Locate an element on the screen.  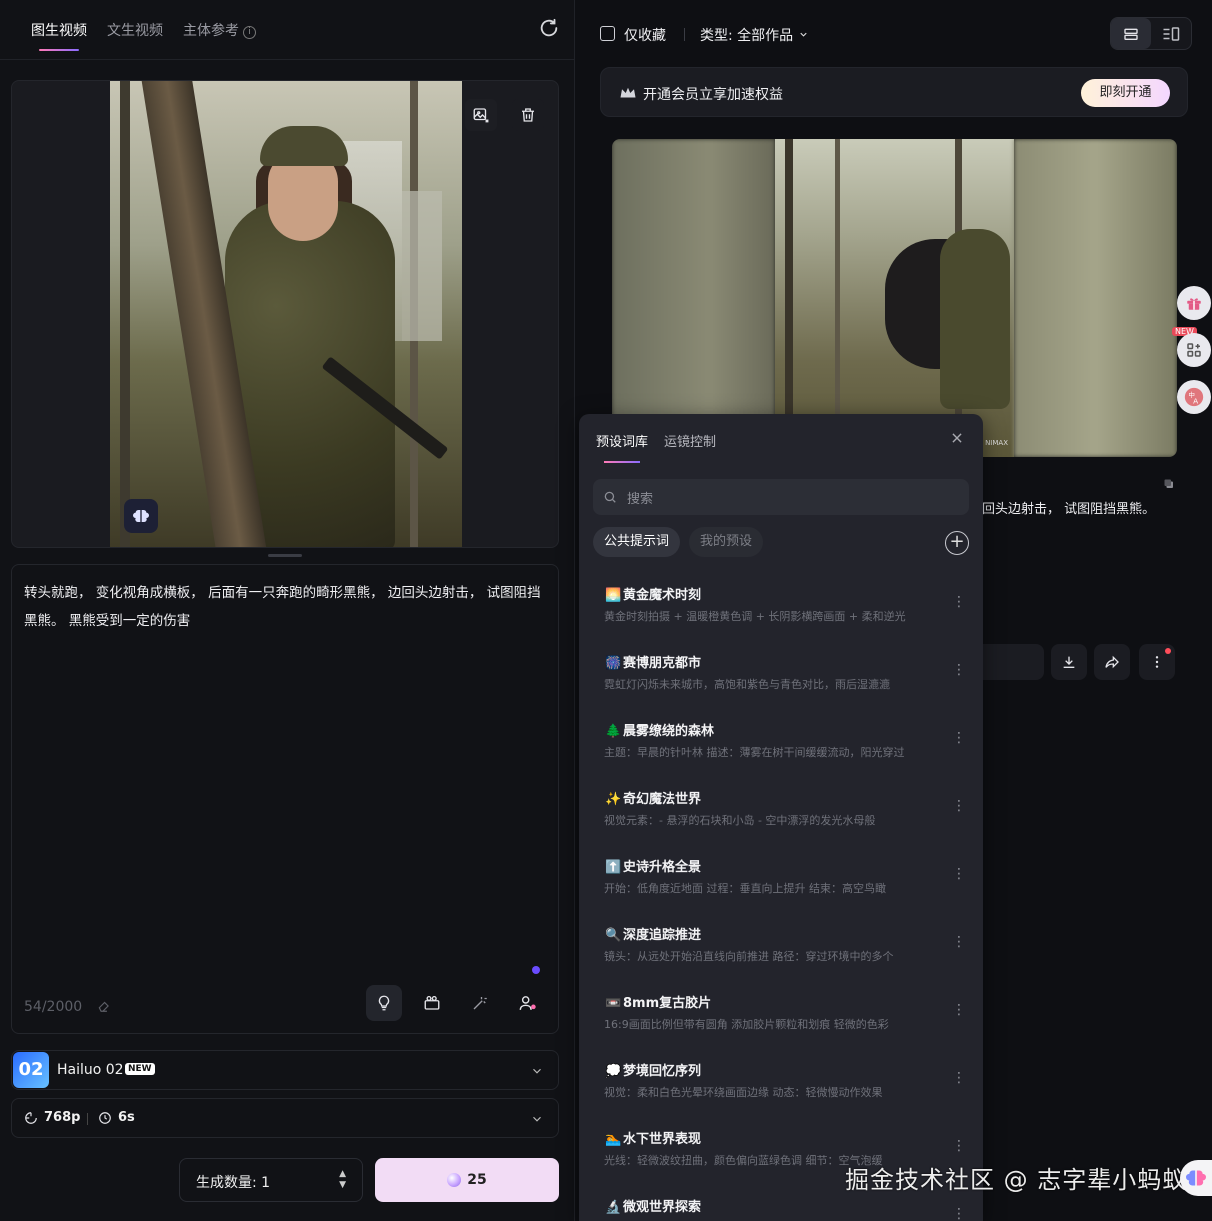
character-icon is located at coordinates (527, 1003).